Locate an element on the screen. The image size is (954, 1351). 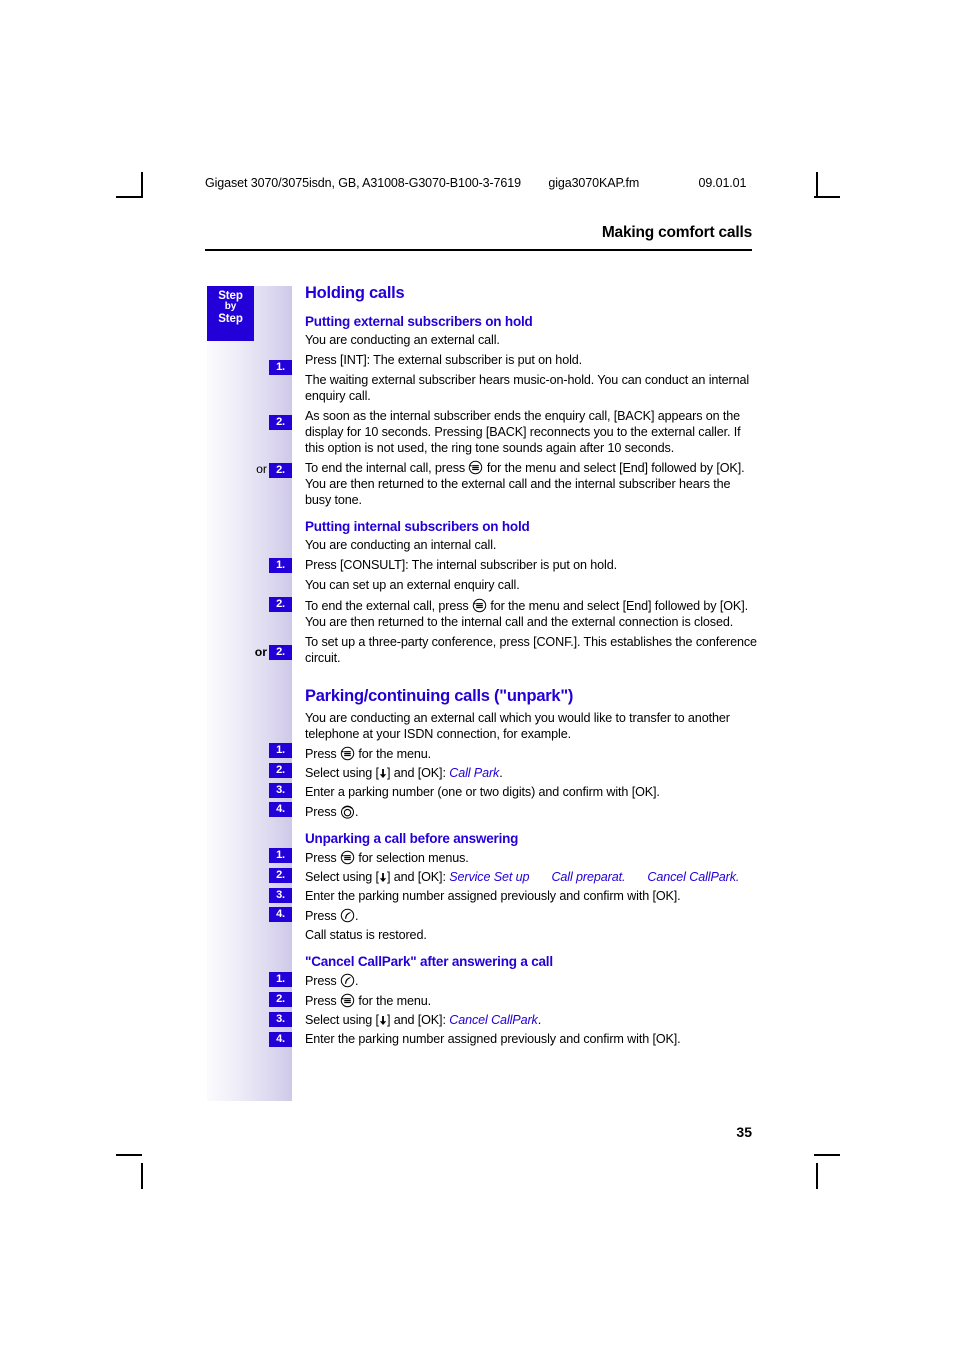
text-unparking-step-1-a: Press is located at coordinates (321, 858).